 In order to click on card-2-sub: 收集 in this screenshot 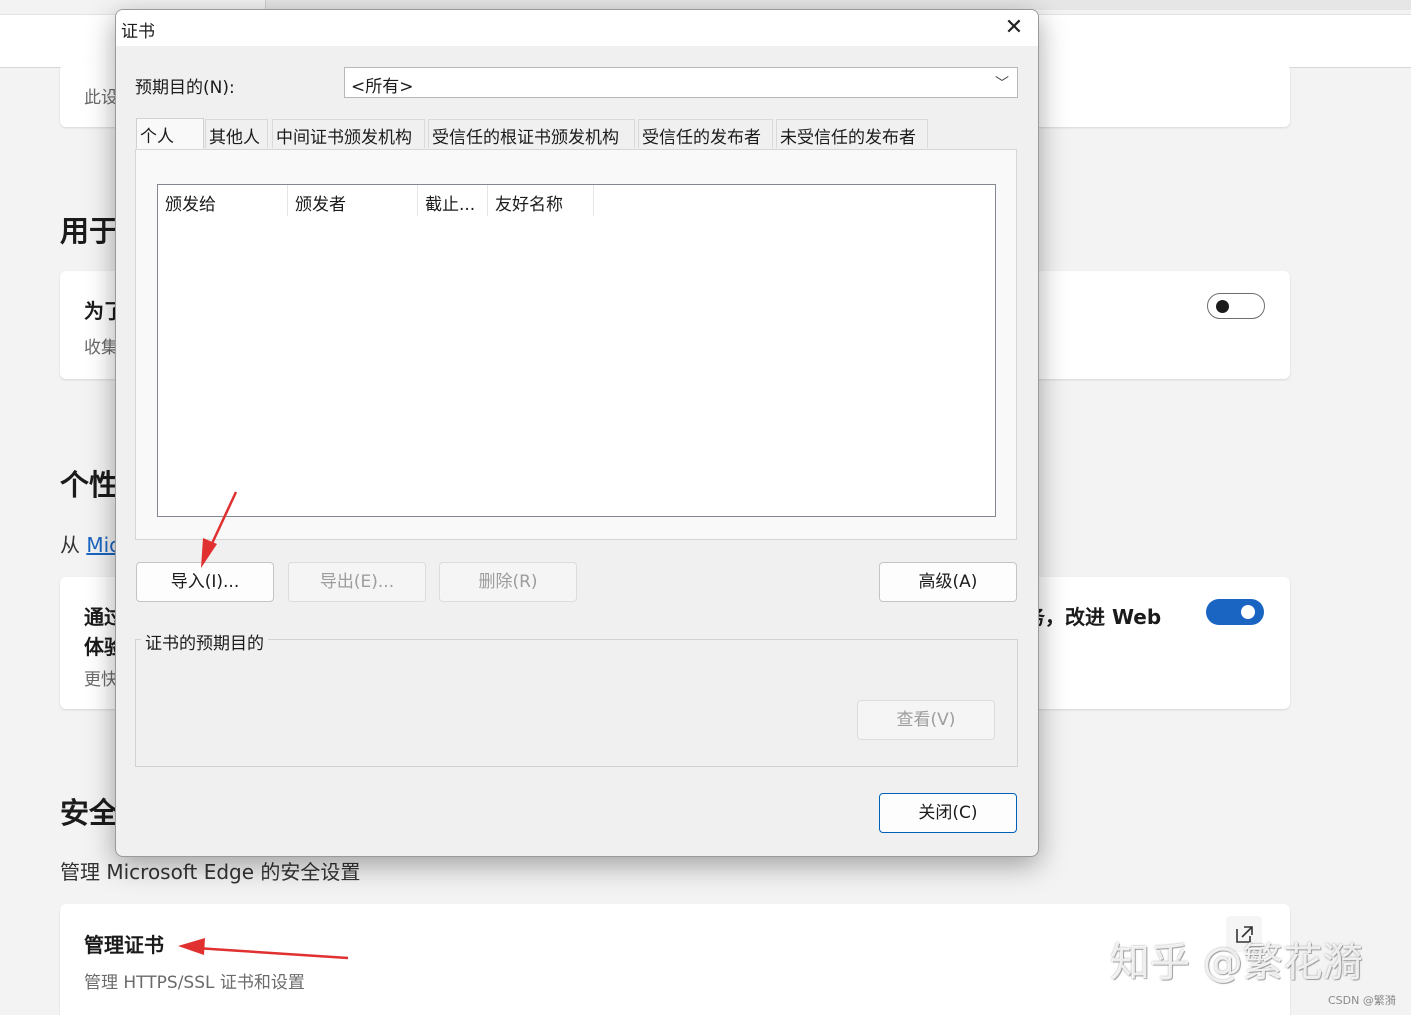, I will do `click(101, 348)`.